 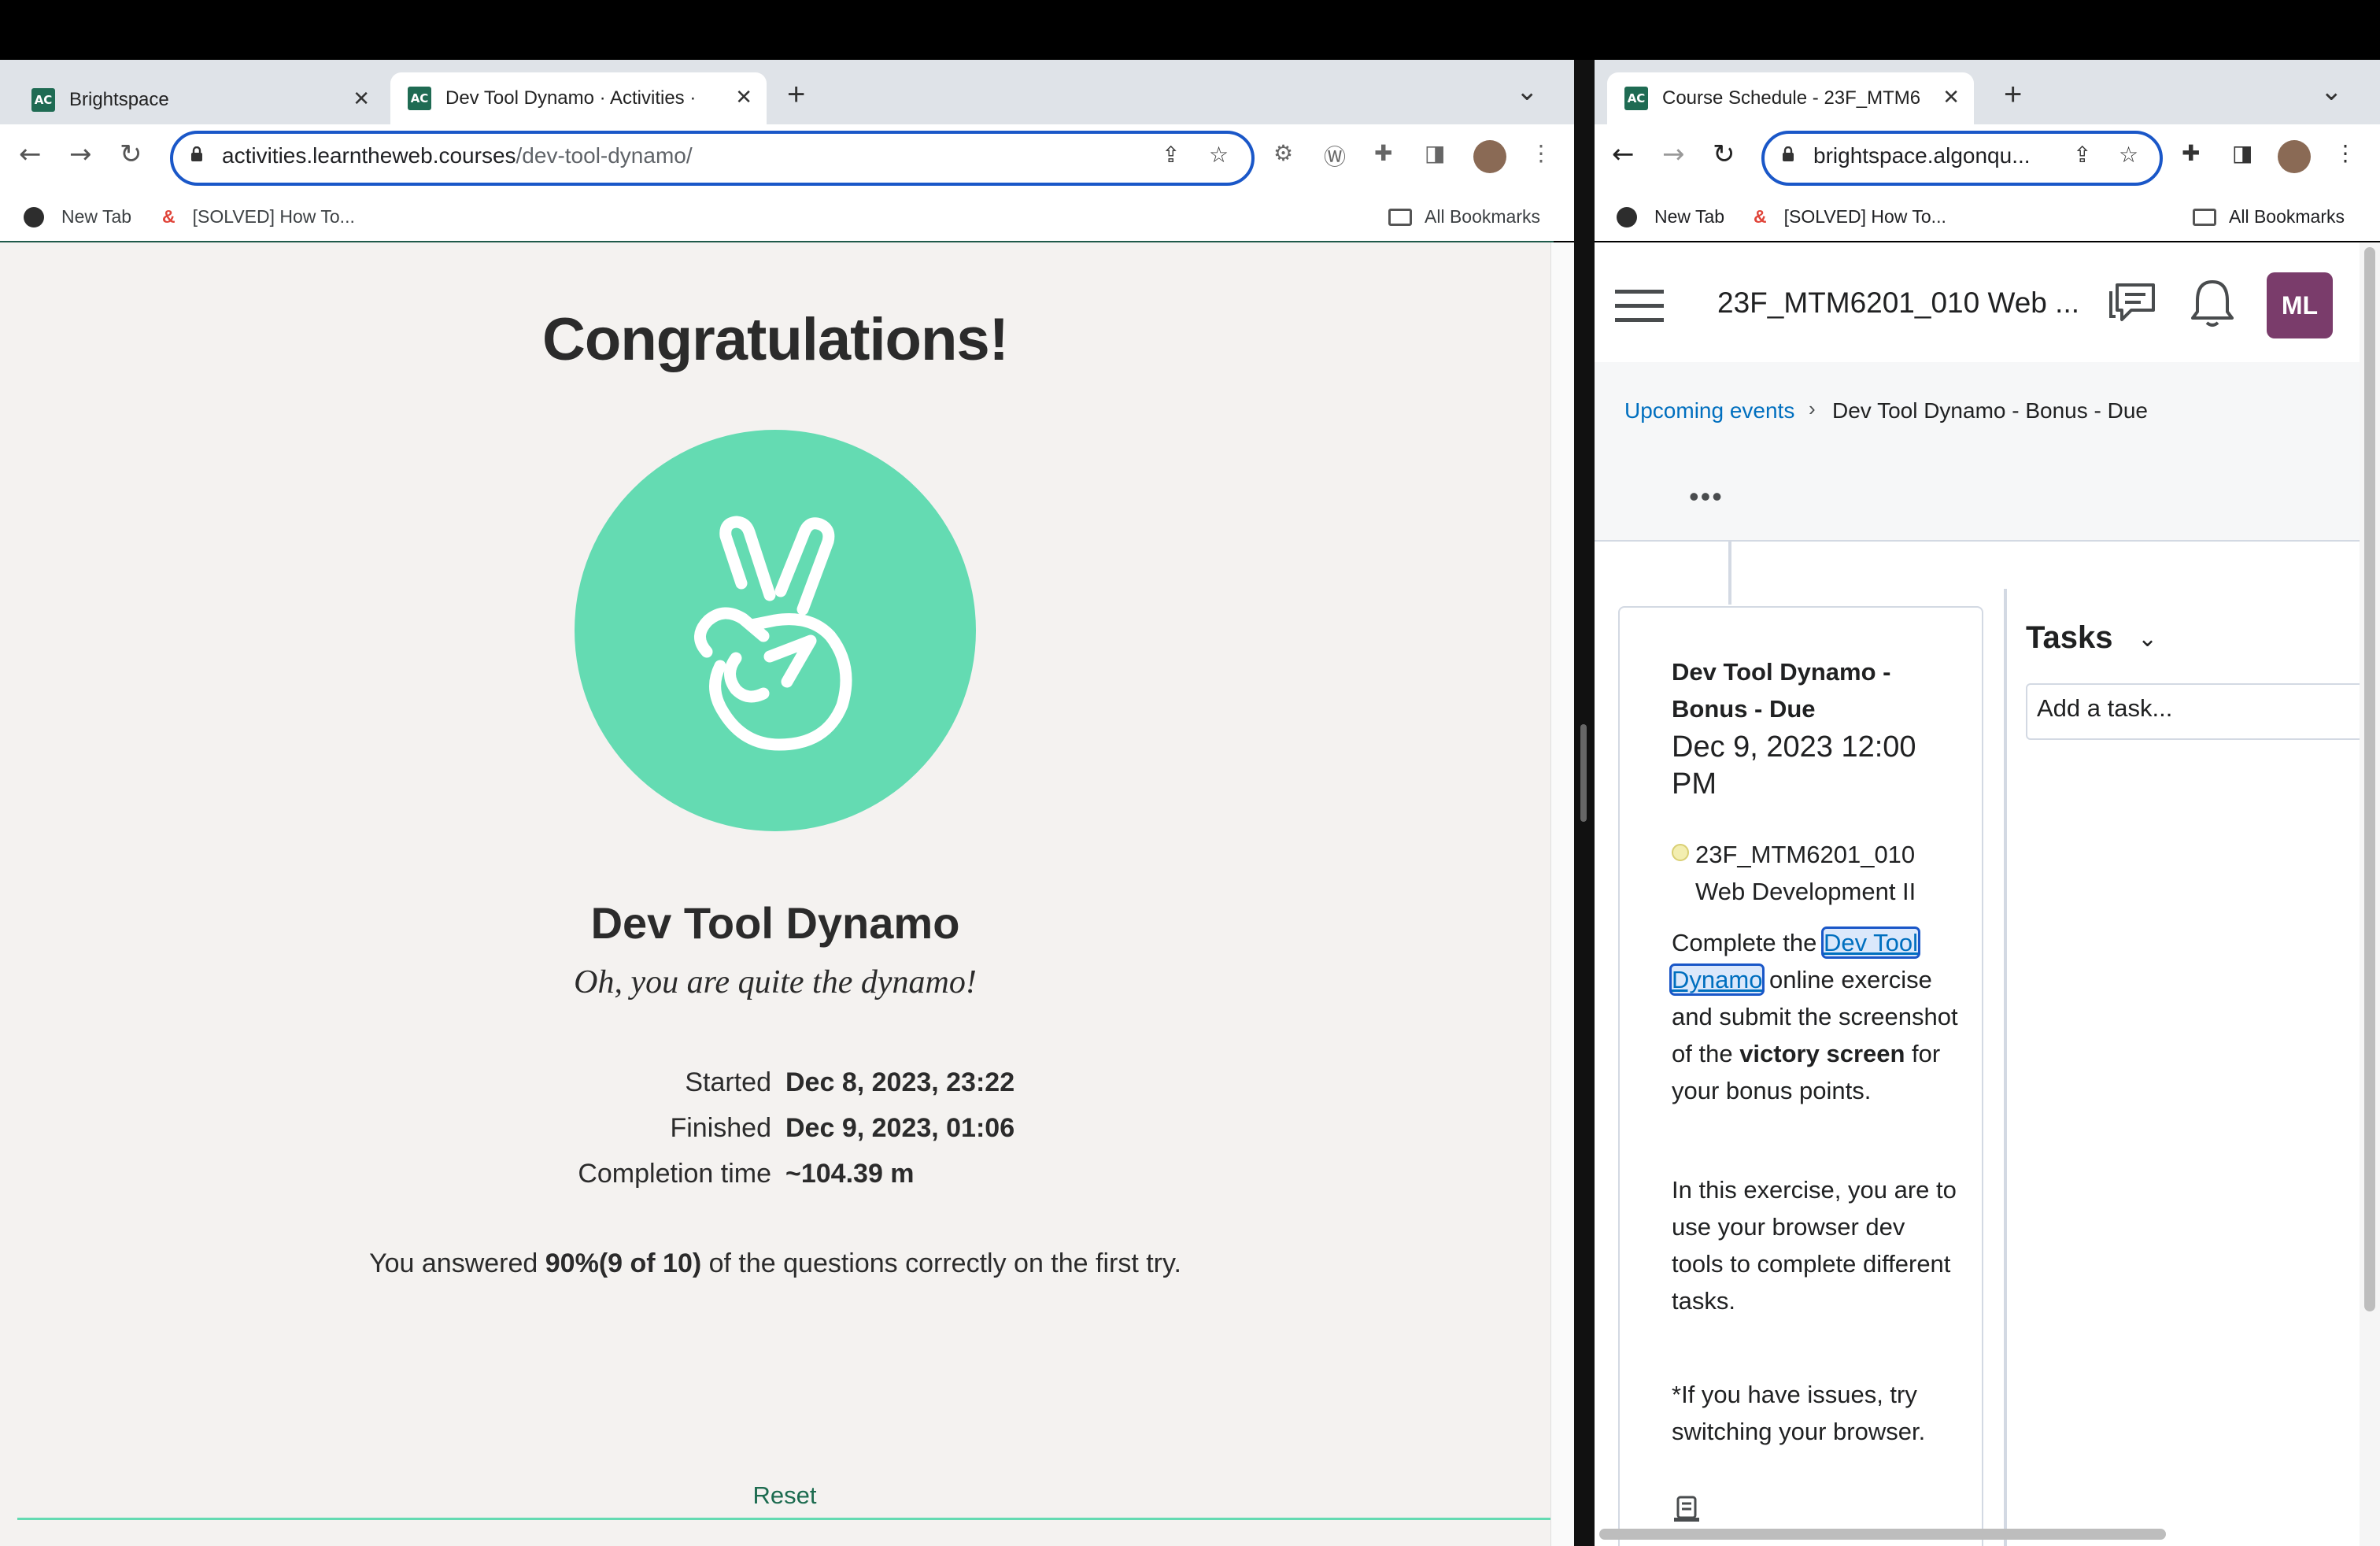 I want to click on course-color-dot-icon, so click(x=1680, y=852).